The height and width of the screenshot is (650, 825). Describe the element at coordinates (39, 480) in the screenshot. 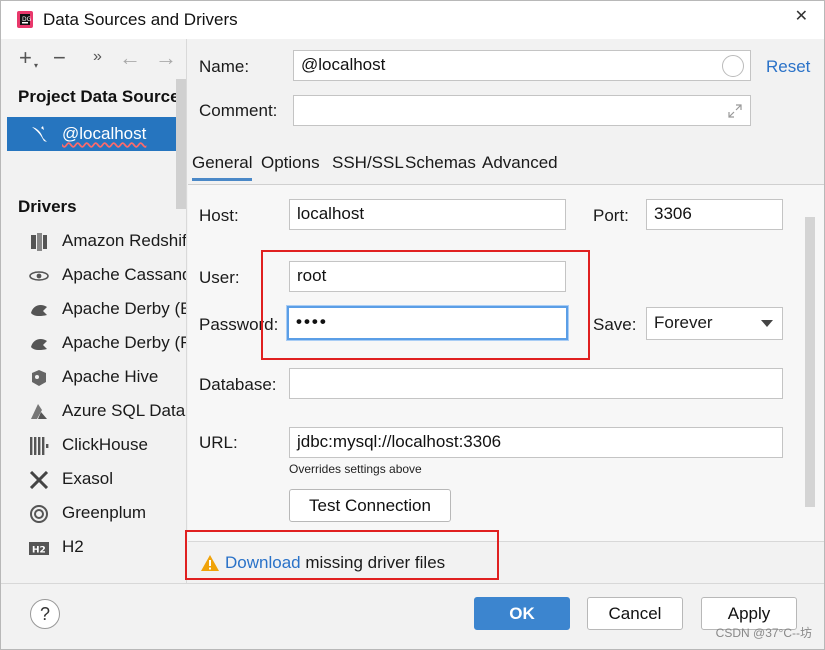

I see `exasol-x-icon` at that location.